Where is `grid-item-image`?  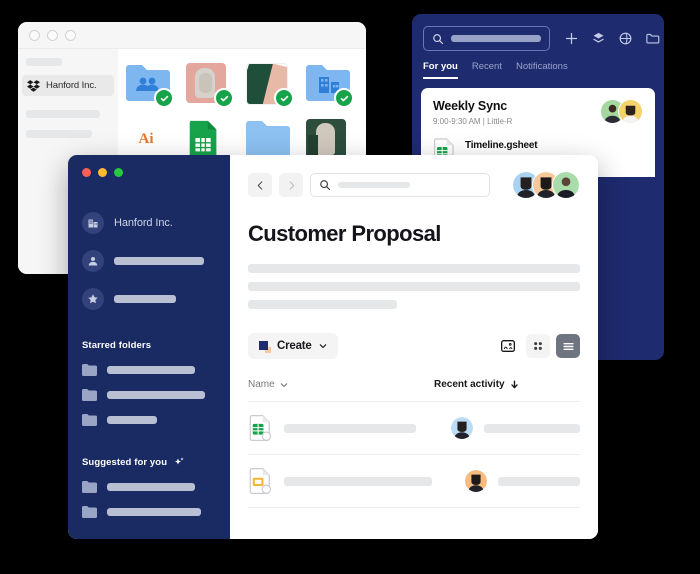 grid-item-image is located at coordinates (270, 85).